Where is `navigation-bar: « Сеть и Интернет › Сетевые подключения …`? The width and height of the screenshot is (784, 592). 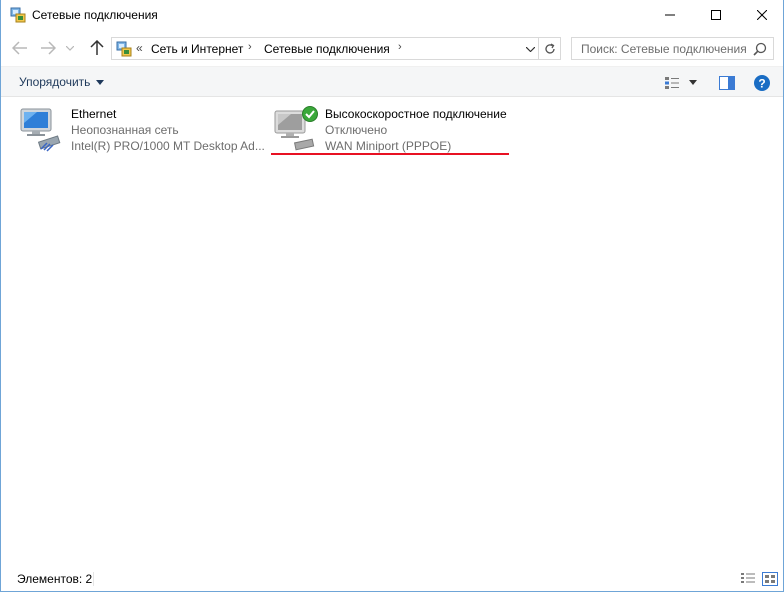 navigation-bar: « Сеть и Интернет › Сетевые подключения … is located at coordinates (392, 48).